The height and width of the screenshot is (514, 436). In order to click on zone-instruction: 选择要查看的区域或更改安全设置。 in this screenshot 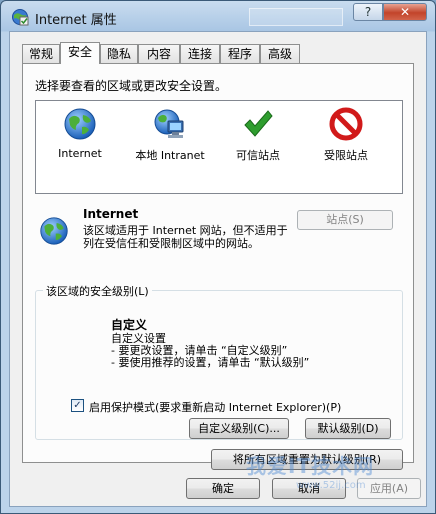, I will do `click(131, 86)`.